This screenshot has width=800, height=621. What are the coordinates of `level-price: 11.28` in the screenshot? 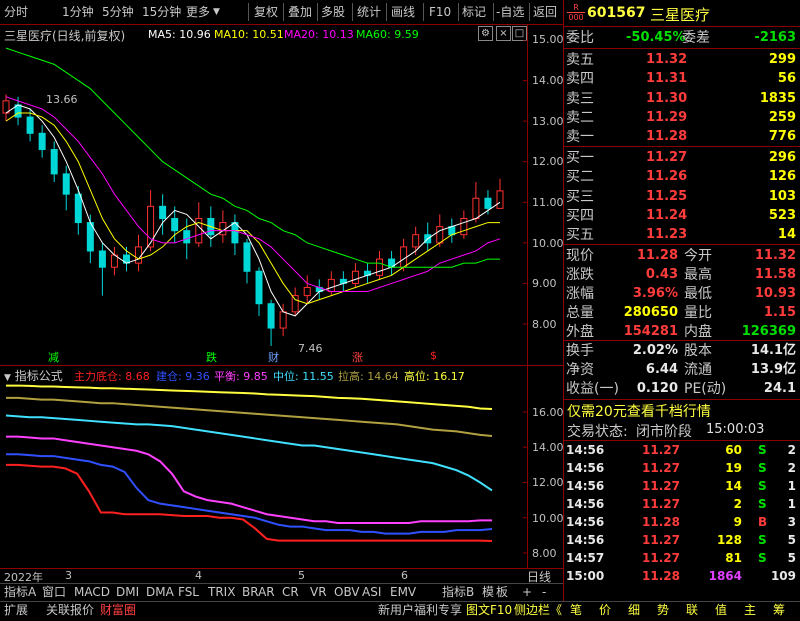 It's located at (667, 137).